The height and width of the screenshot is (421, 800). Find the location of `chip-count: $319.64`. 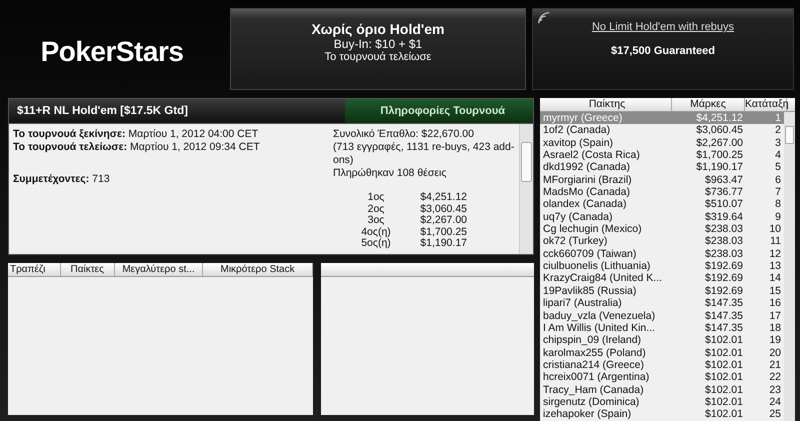

chip-count: $319.64 is located at coordinates (723, 217).